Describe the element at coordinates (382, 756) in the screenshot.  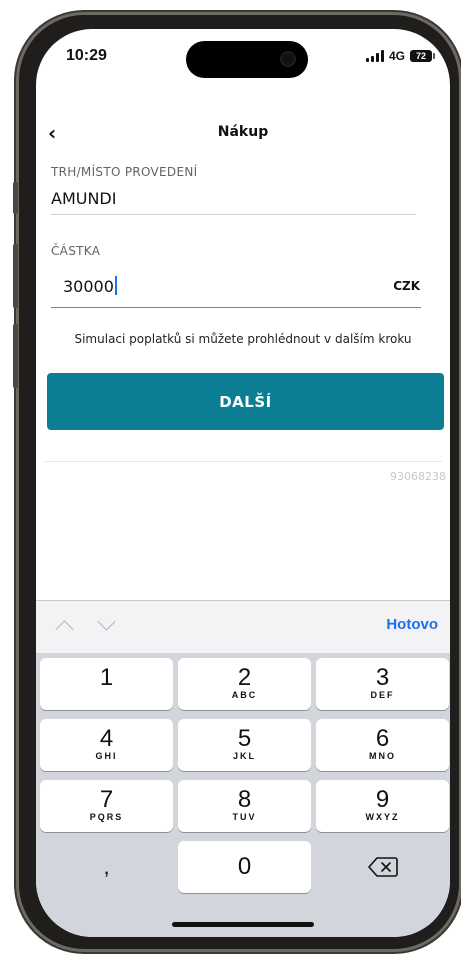
I see `key-letters: MNO` at that location.